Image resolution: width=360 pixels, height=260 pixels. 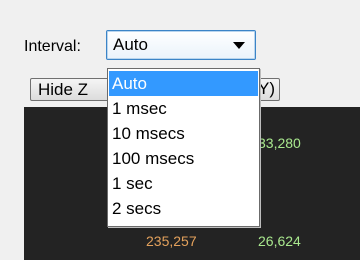 What do you see at coordinates (183, 158) in the screenshot?
I see `dropdown-option-100-msecs: 100 msecs` at bounding box center [183, 158].